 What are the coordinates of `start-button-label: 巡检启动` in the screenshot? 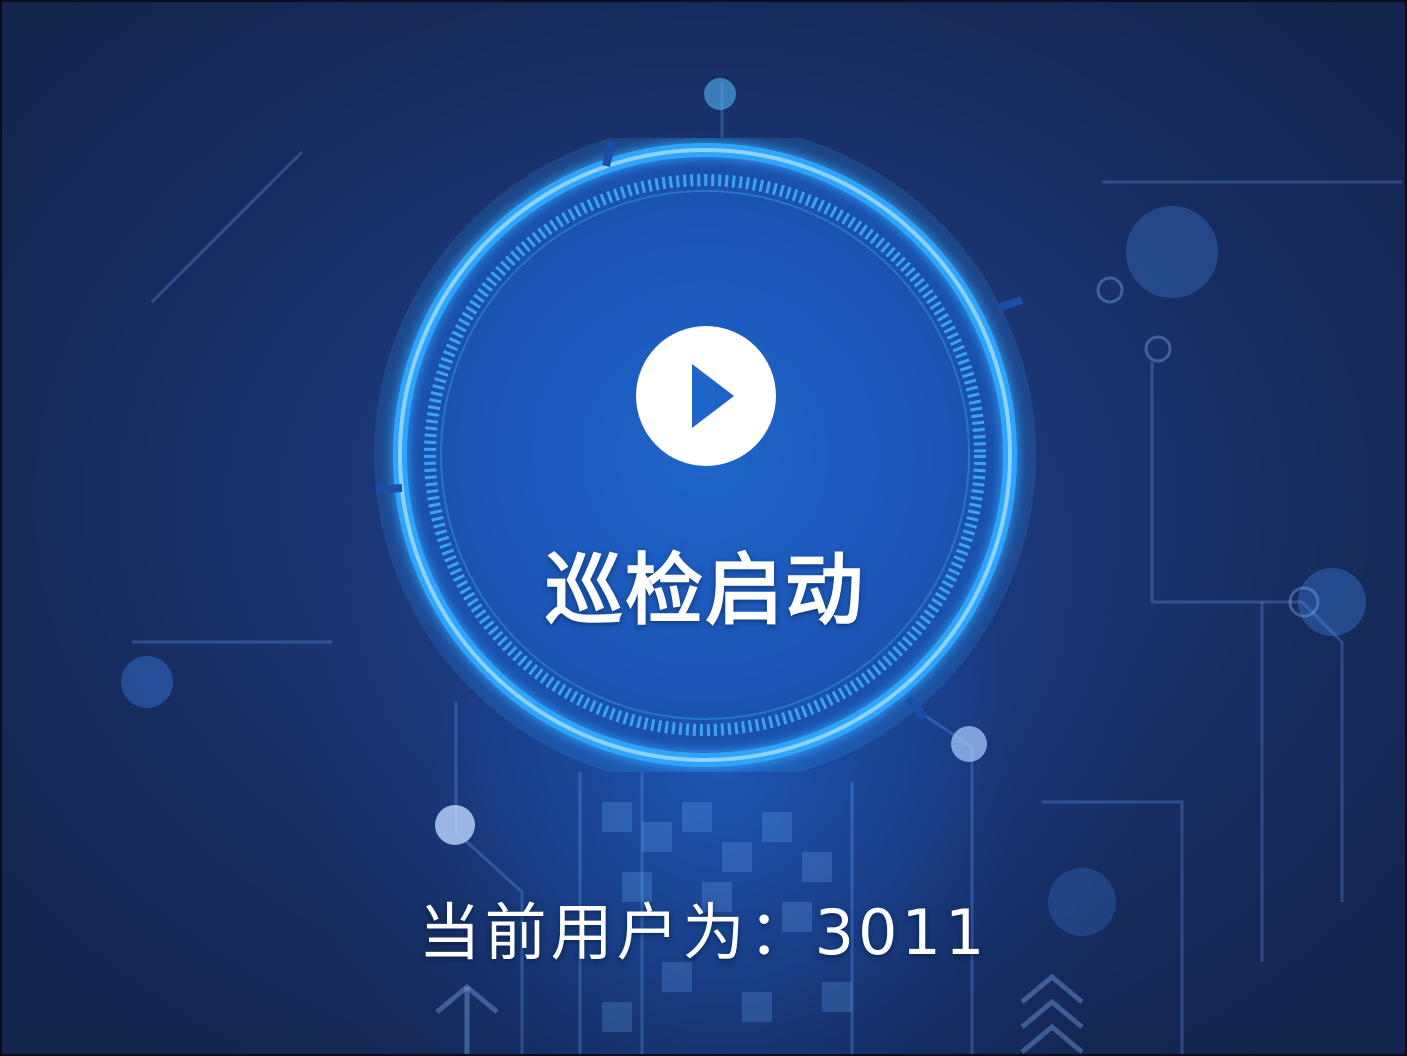 It's located at (704, 591).